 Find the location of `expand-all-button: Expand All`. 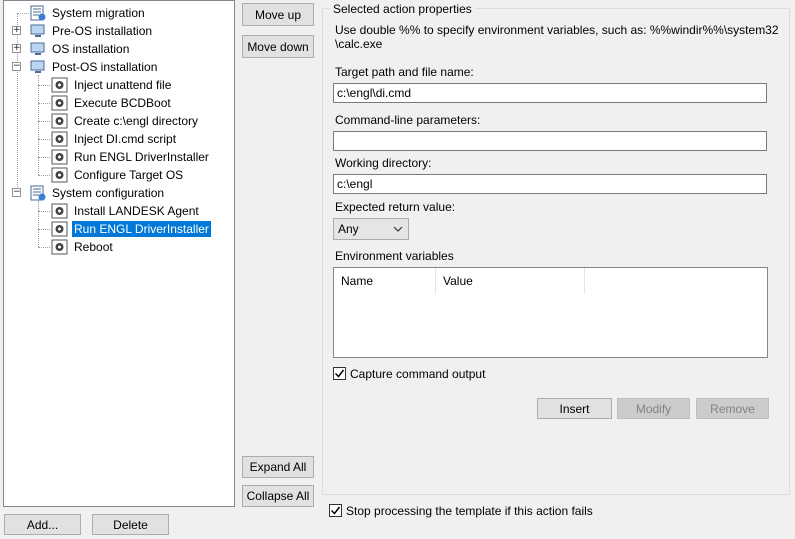

expand-all-button: Expand All is located at coordinates (278, 467).